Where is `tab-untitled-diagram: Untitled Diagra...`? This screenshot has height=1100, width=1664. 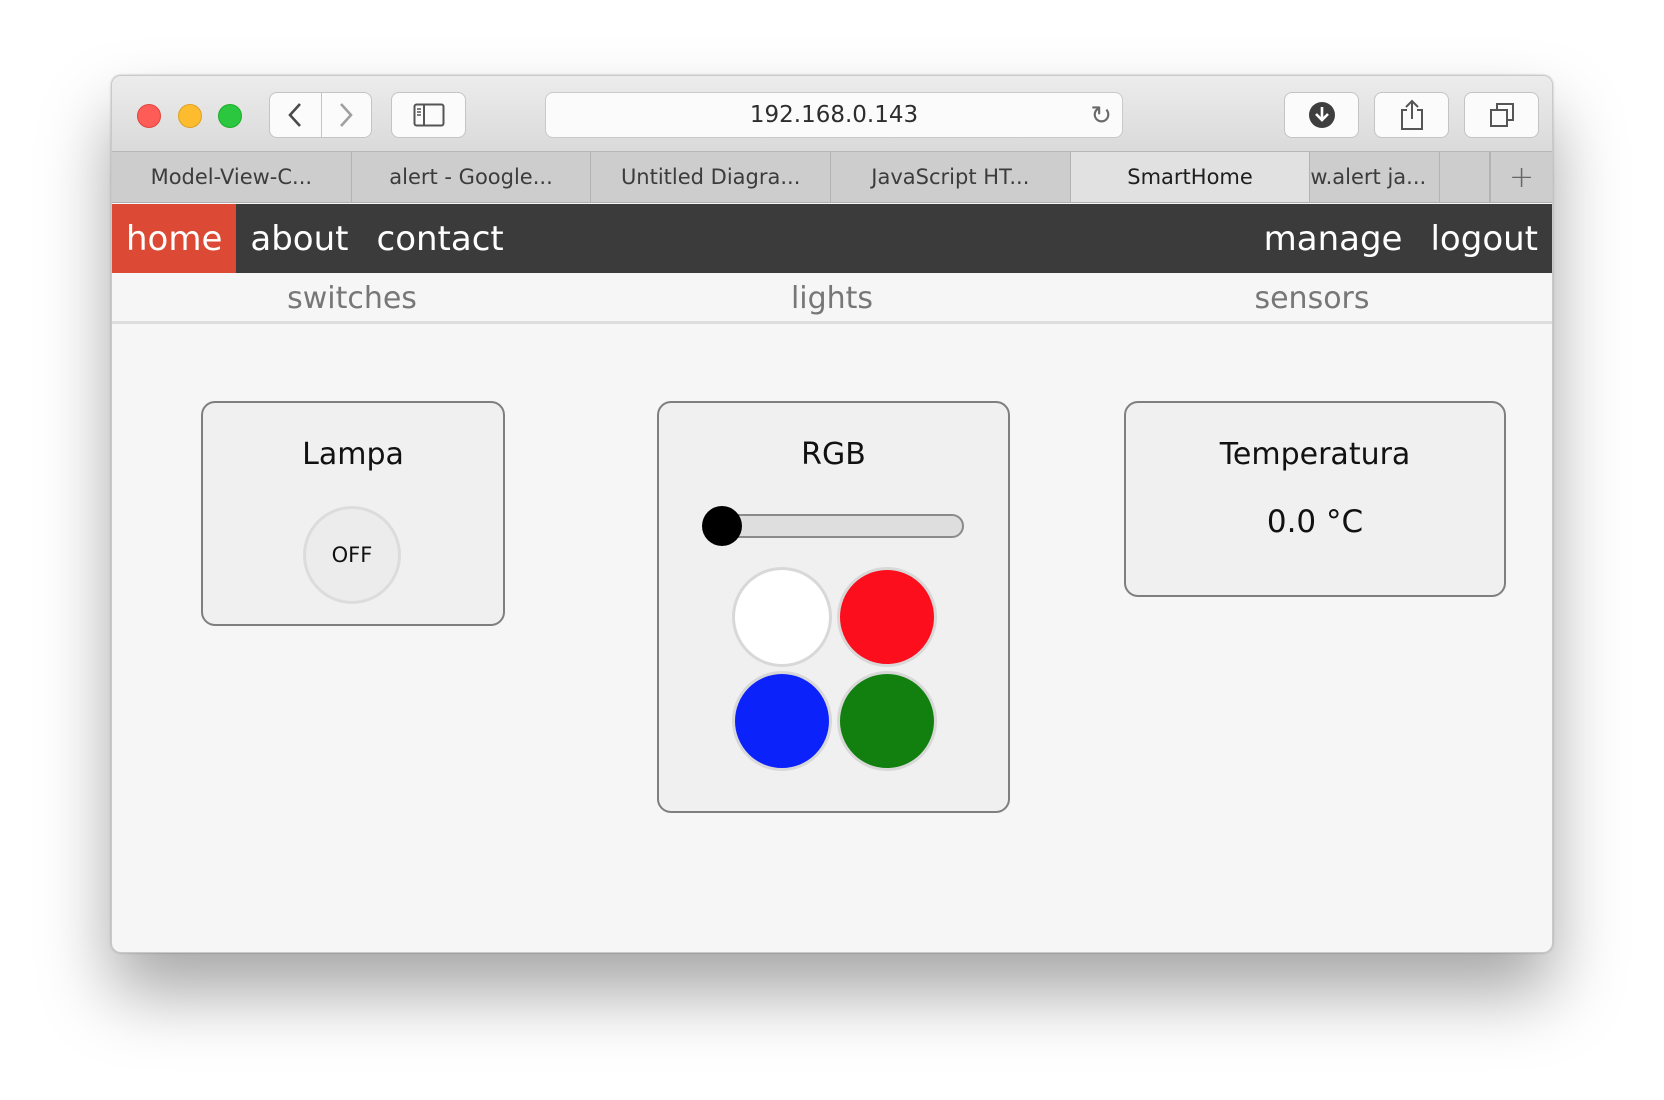 tab-untitled-diagram: Untitled Diagra... is located at coordinates (711, 177).